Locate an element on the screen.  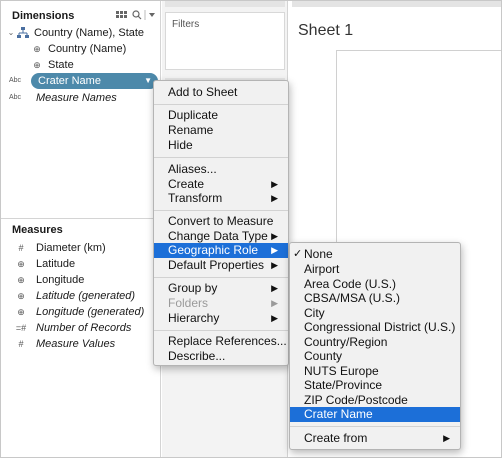
measure-item: ⊕ Longitude is located at coordinates (87, 280).